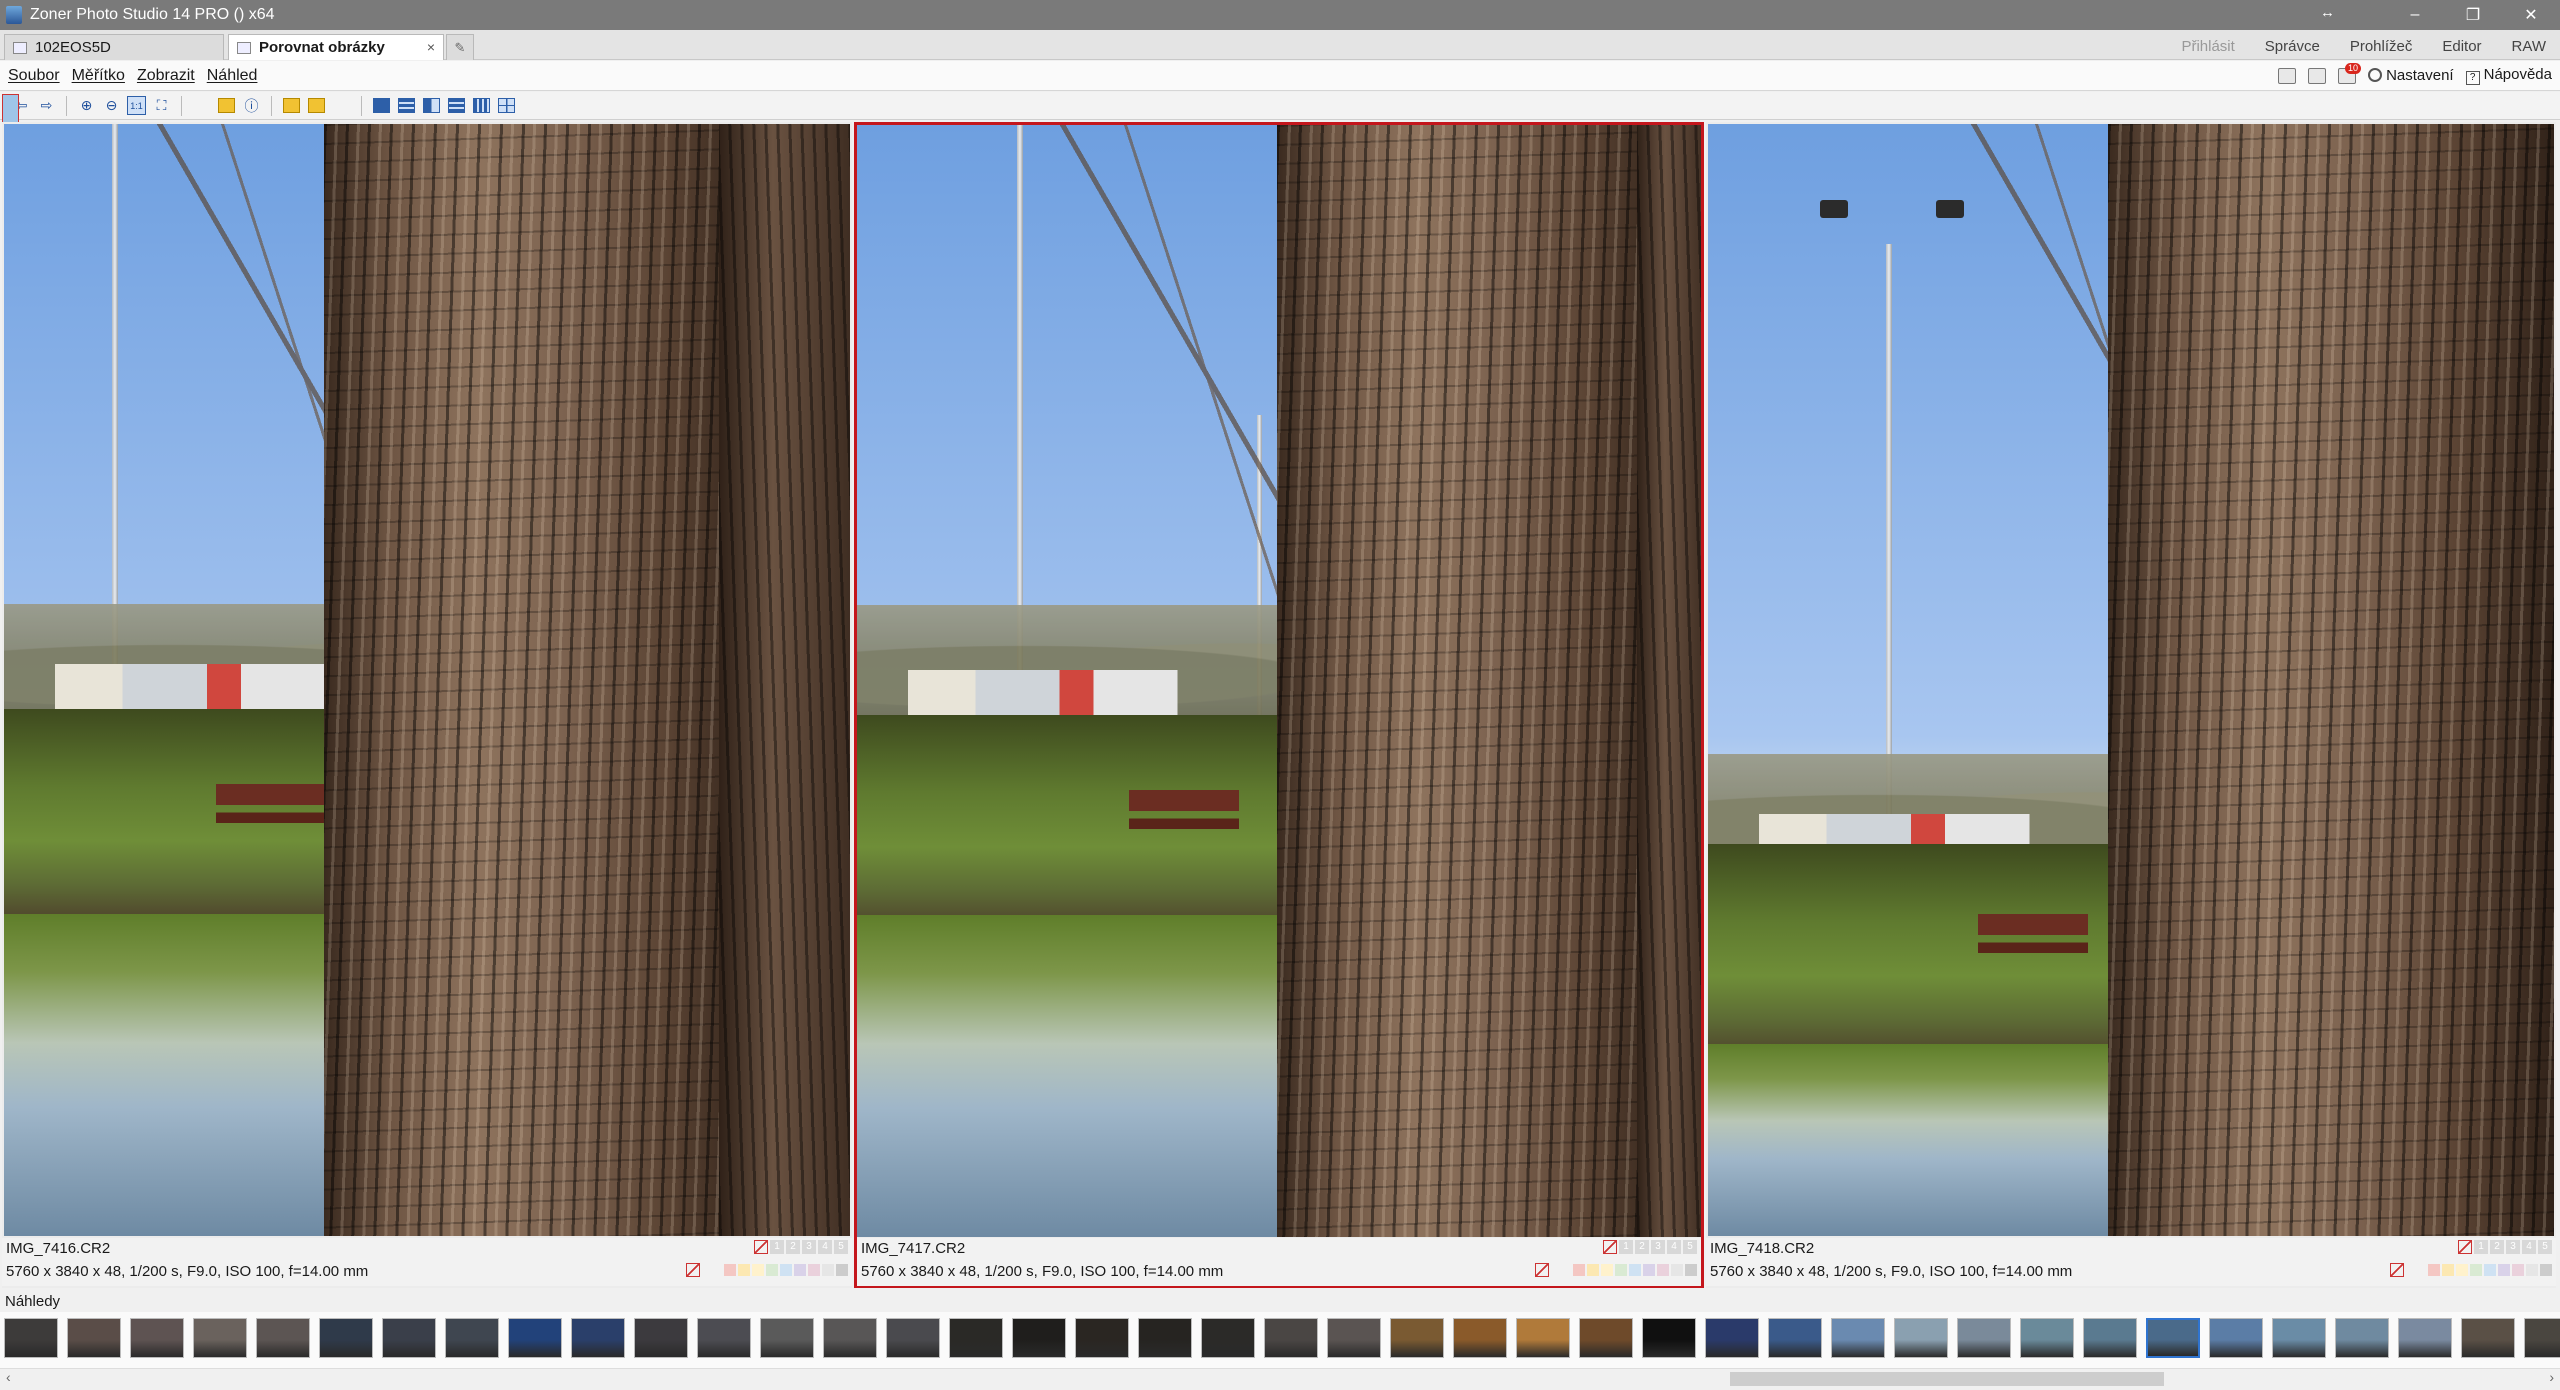  Describe the element at coordinates (166, 76) in the screenshot. I see `menu-view: Zobrazit` at that location.